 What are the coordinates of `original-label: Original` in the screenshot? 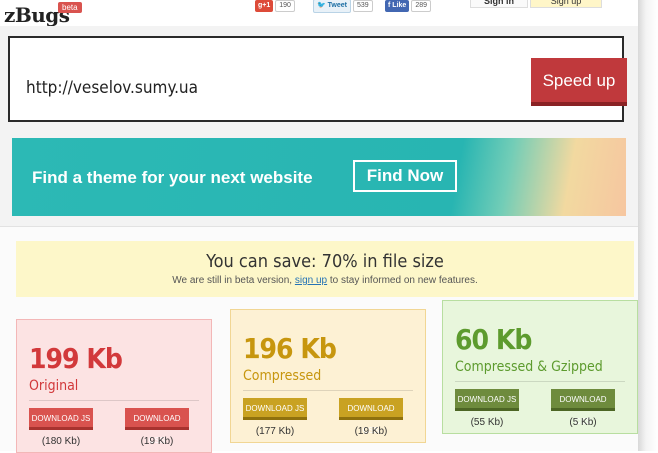 It's located at (54, 386).